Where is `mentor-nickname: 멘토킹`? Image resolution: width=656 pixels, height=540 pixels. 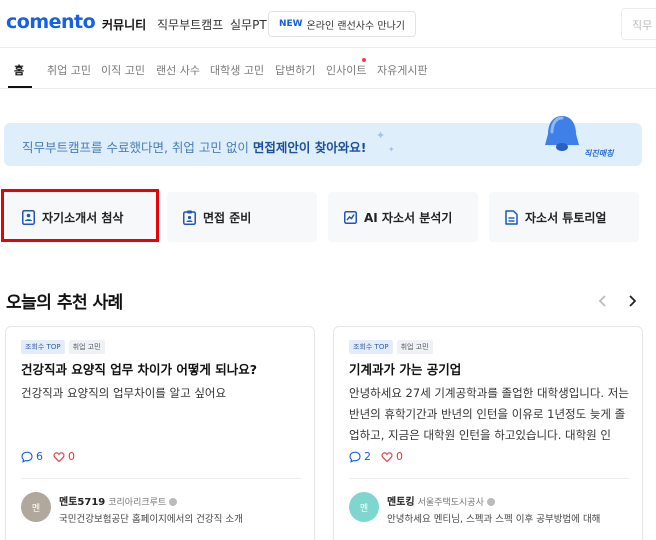 mentor-nickname: 멘토킹 is located at coordinates (401, 502).